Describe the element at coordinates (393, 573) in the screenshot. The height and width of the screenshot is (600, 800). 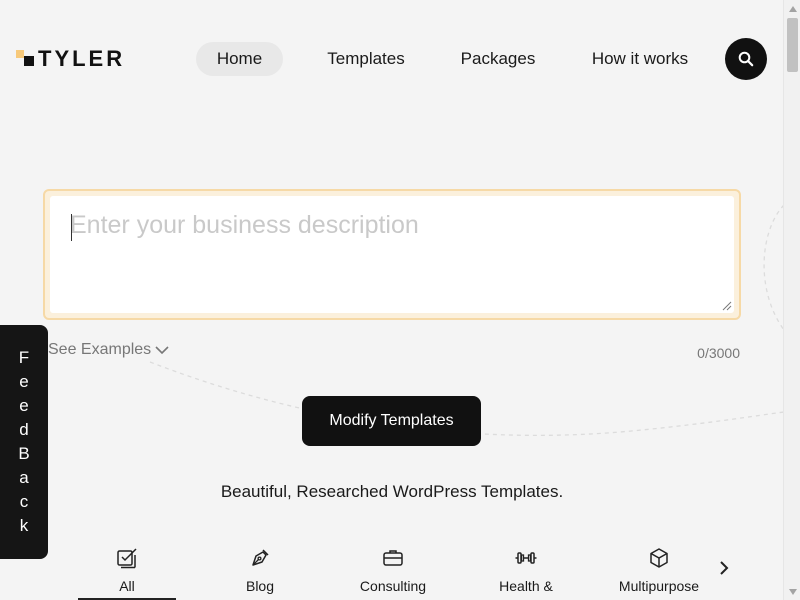
I see `category-tab-consulting: Consulting` at that location.